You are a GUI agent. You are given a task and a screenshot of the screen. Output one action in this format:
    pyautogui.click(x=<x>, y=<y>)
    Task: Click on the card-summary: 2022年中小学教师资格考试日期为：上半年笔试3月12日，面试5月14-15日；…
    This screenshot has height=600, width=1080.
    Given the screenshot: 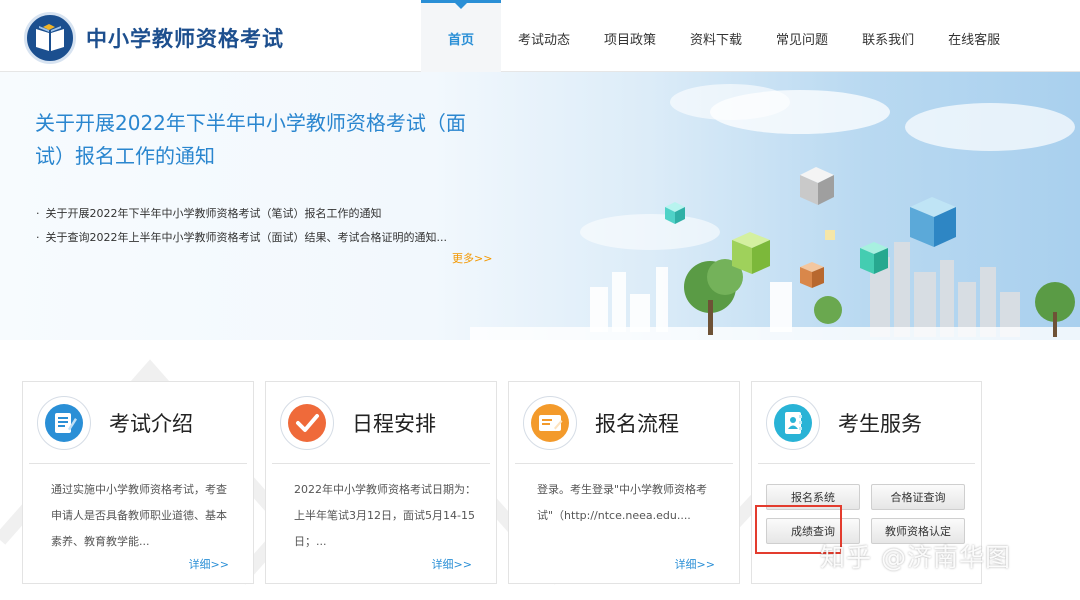 What is the action you would take?
    pyautogui.click(x=385, y=515)
    